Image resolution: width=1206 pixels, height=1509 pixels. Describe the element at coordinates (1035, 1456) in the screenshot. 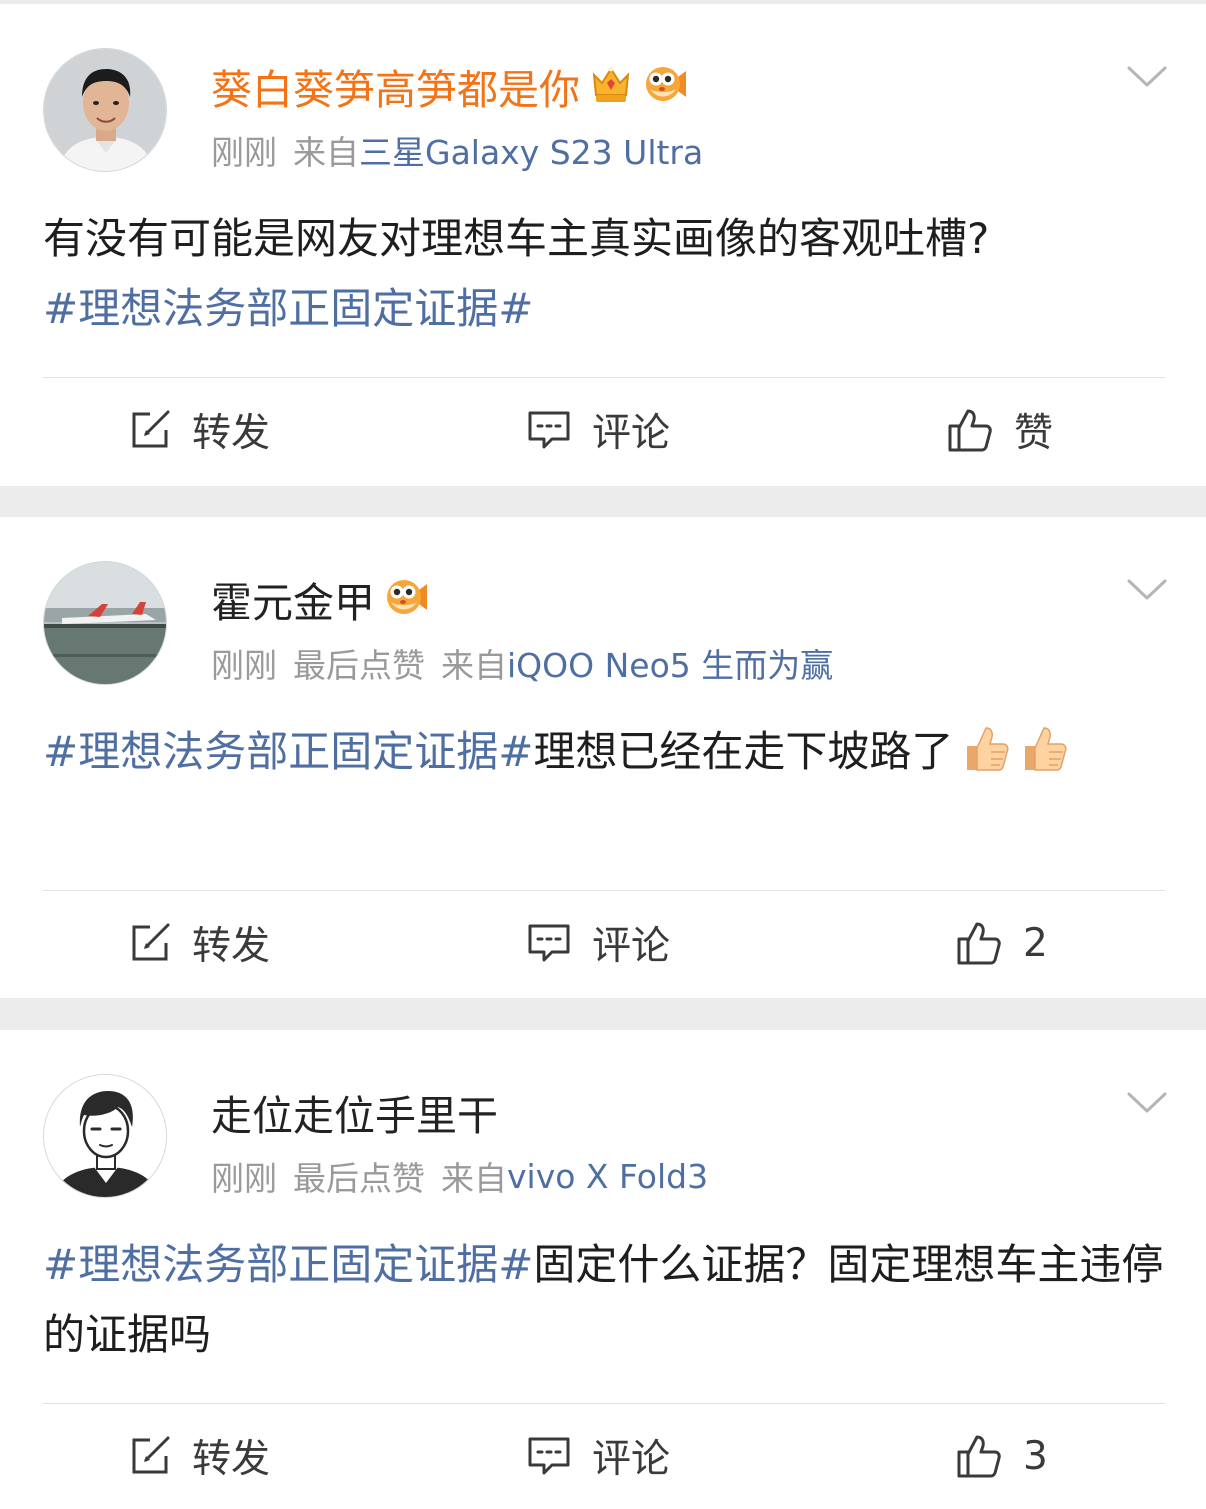

I see `like-count: 3` at that location.